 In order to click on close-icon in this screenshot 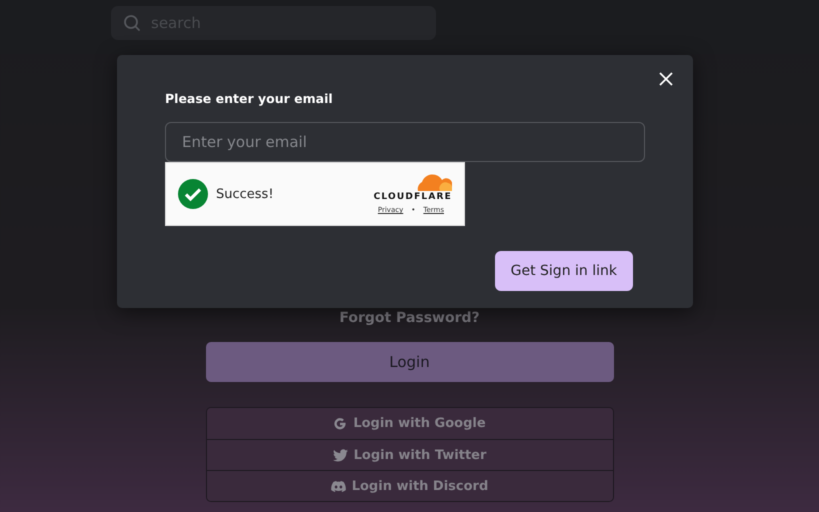, I will do `click(666, 79)`.